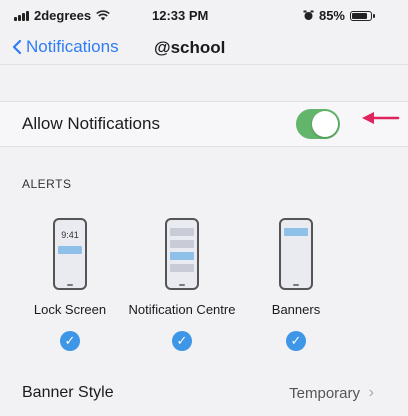 The height and width of the screenshot is (416, 408). I want to click on lock-screen-preview: 9:41, so click(70, 254).